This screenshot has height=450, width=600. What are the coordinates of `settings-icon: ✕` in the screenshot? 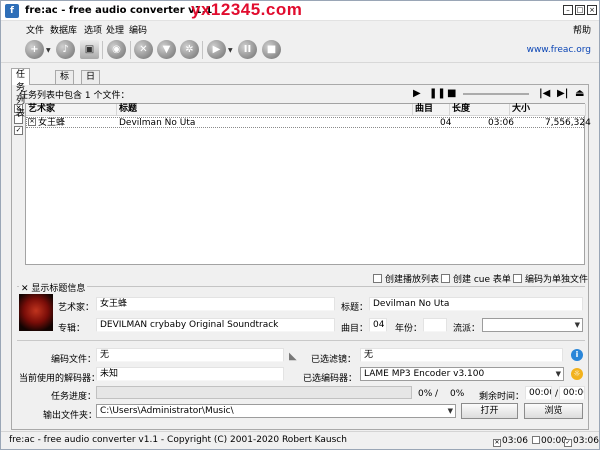 It's located at (143, 49).